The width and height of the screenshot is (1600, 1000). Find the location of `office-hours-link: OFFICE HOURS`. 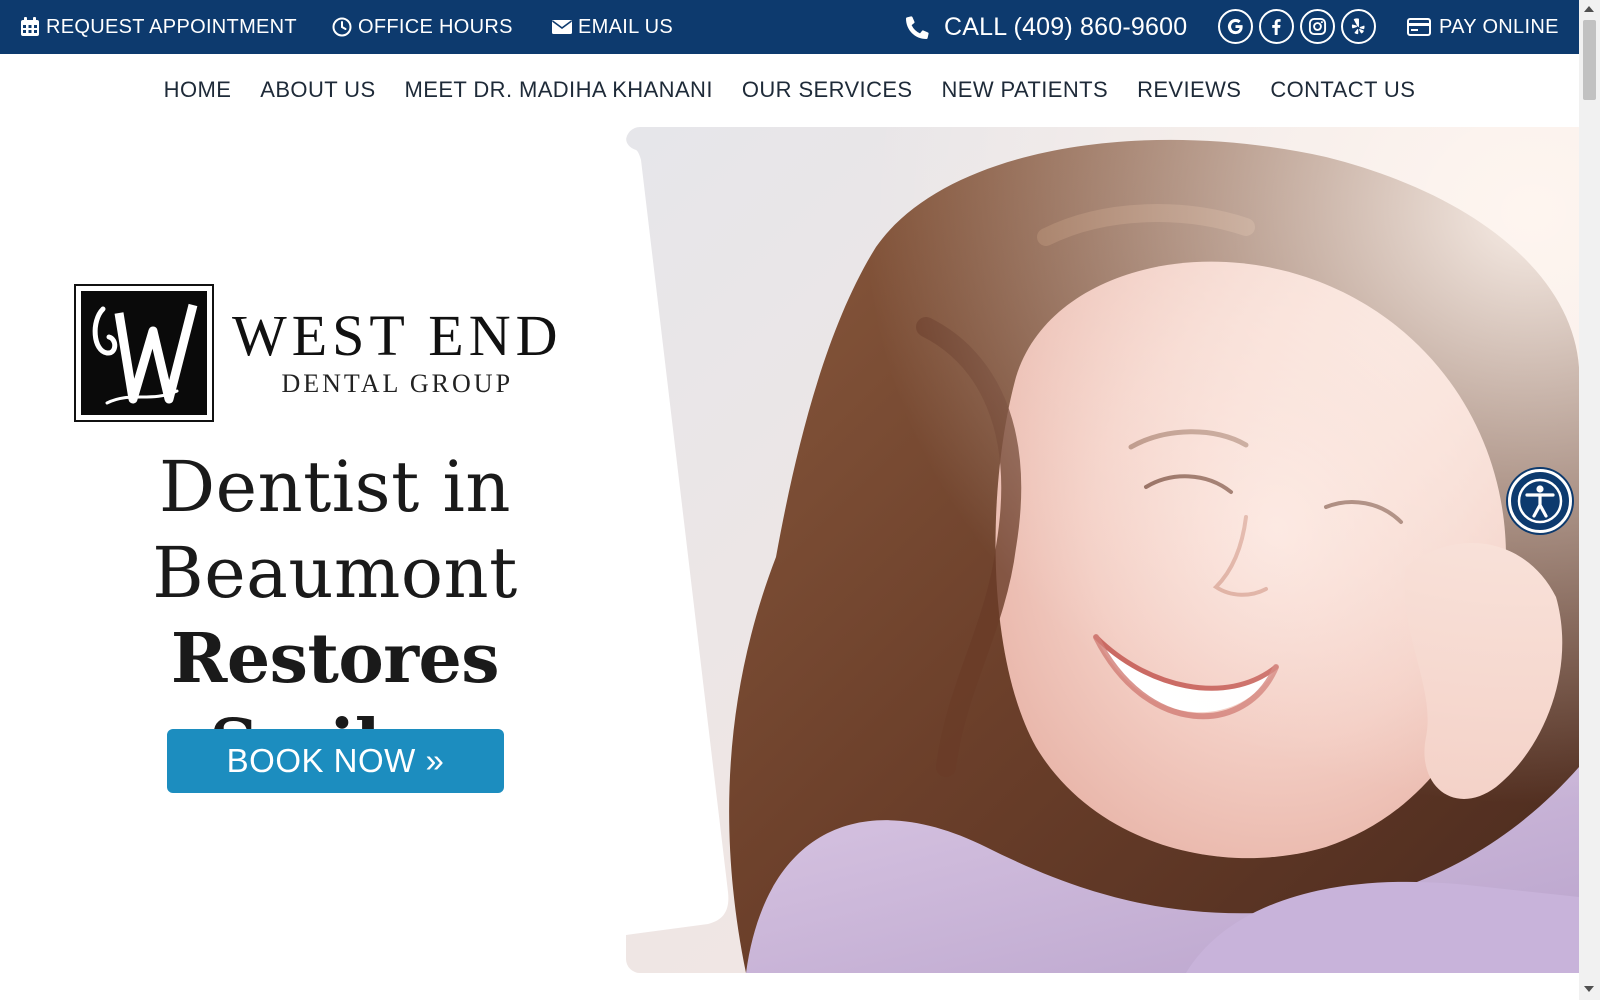

office-hours-link: OFFICE HOURS is located at coordinates (422, 27).